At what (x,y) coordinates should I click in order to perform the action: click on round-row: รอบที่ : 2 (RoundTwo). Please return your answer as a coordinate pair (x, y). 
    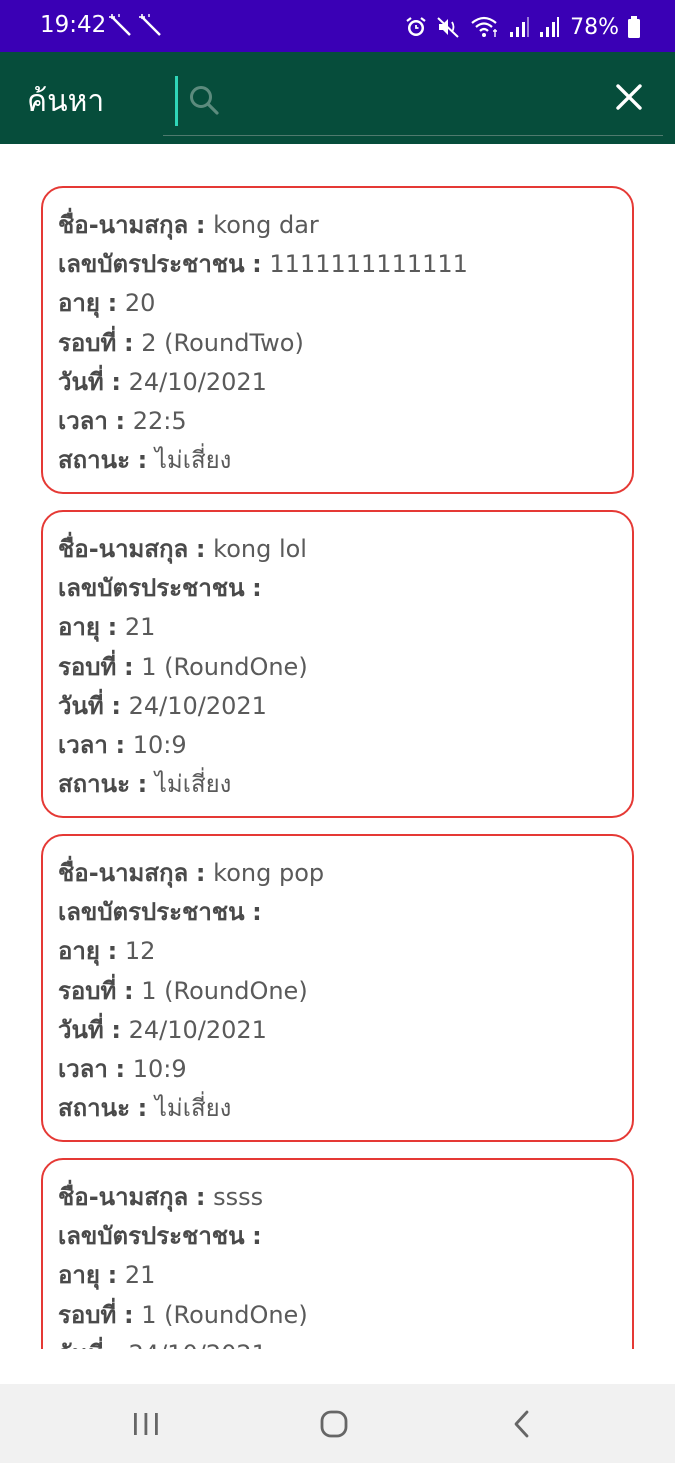
    Looking at the image, I should click on (345, 343).